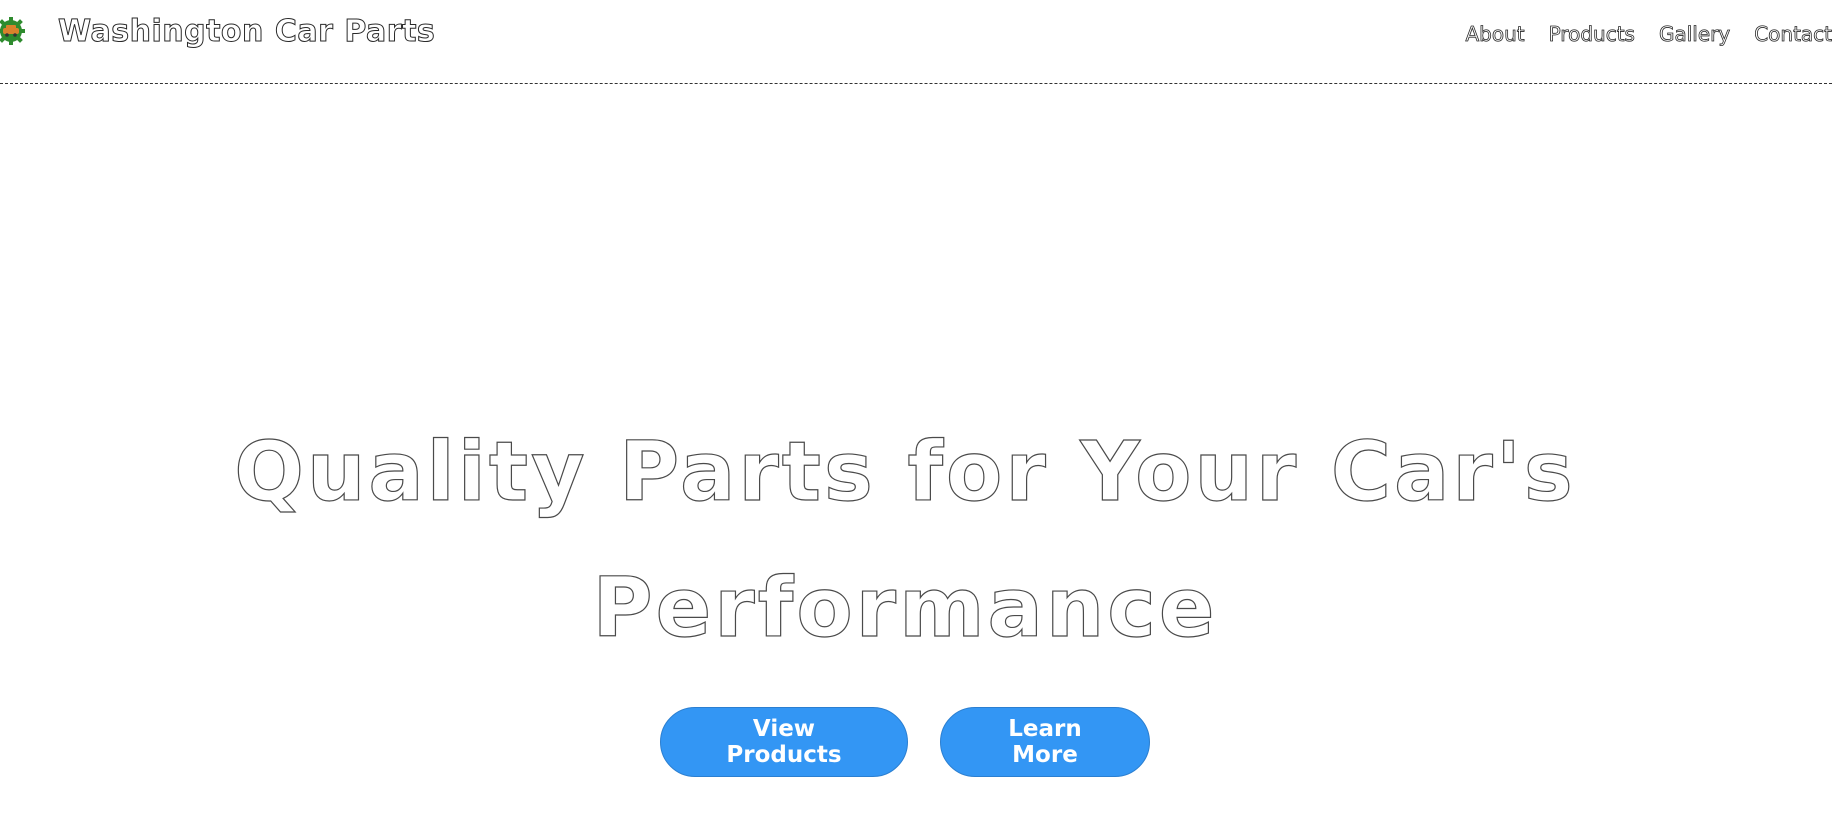  I want to click on main-nav: About Products Gallery Contact, so click(1648, 34).